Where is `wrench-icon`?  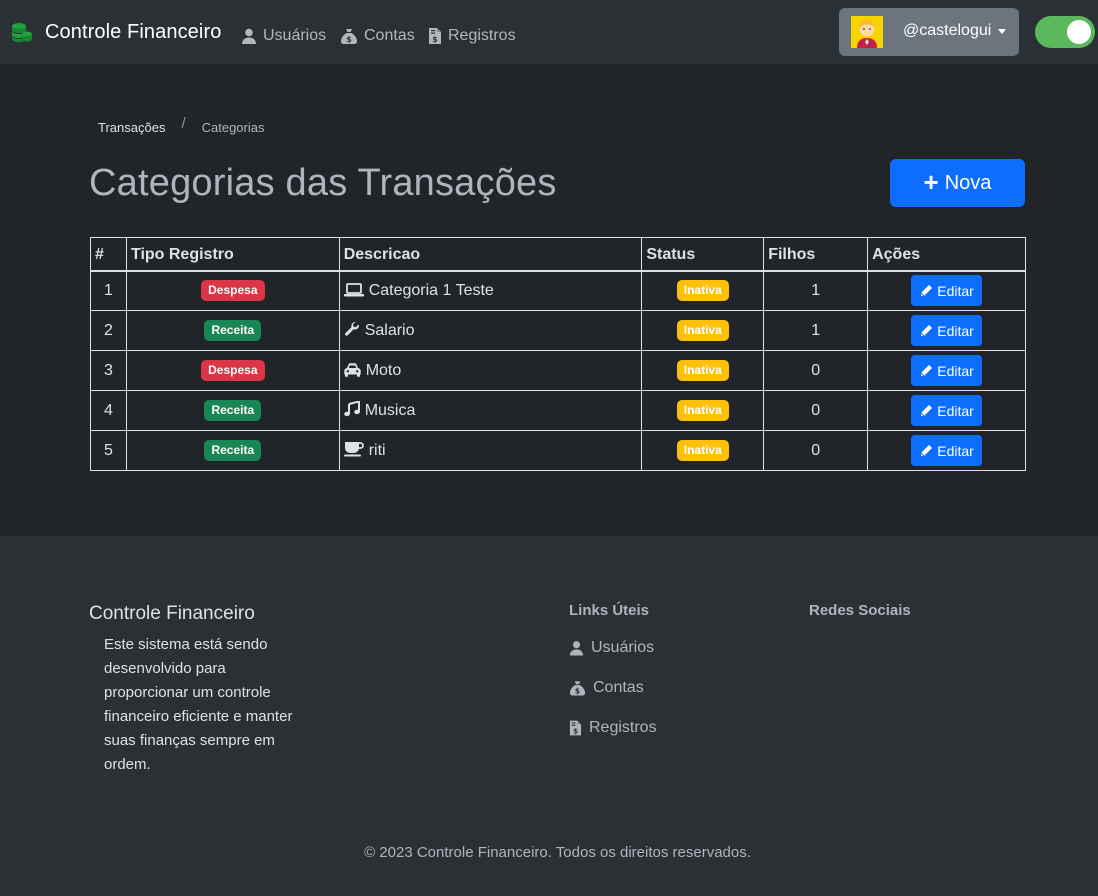
wrench-icon is located at coordinates (351, 328).